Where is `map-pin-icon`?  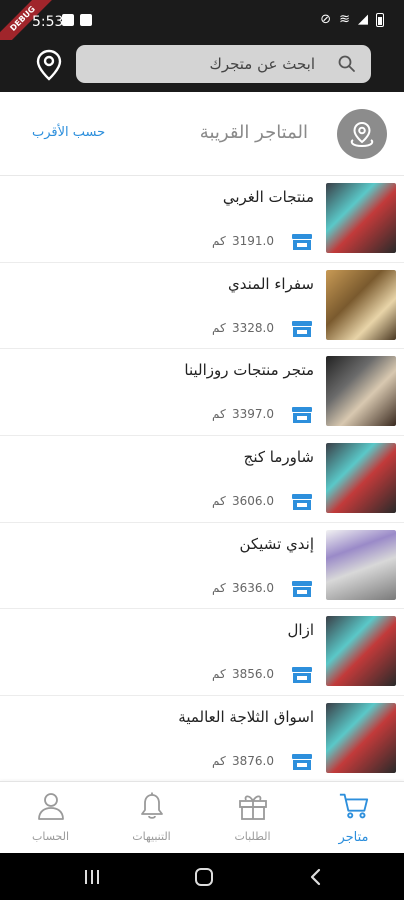
map-pin-icon is located at coordinates (362, 134).